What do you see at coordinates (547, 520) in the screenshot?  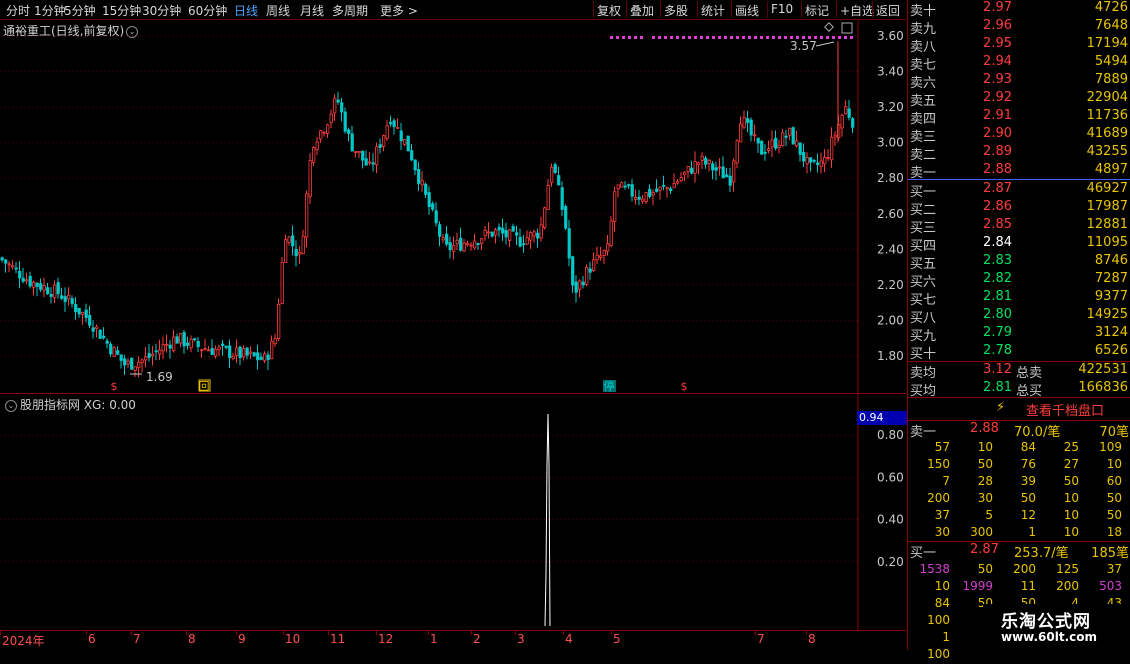 I see `indicator-spike` at bounding box center [547, 520].